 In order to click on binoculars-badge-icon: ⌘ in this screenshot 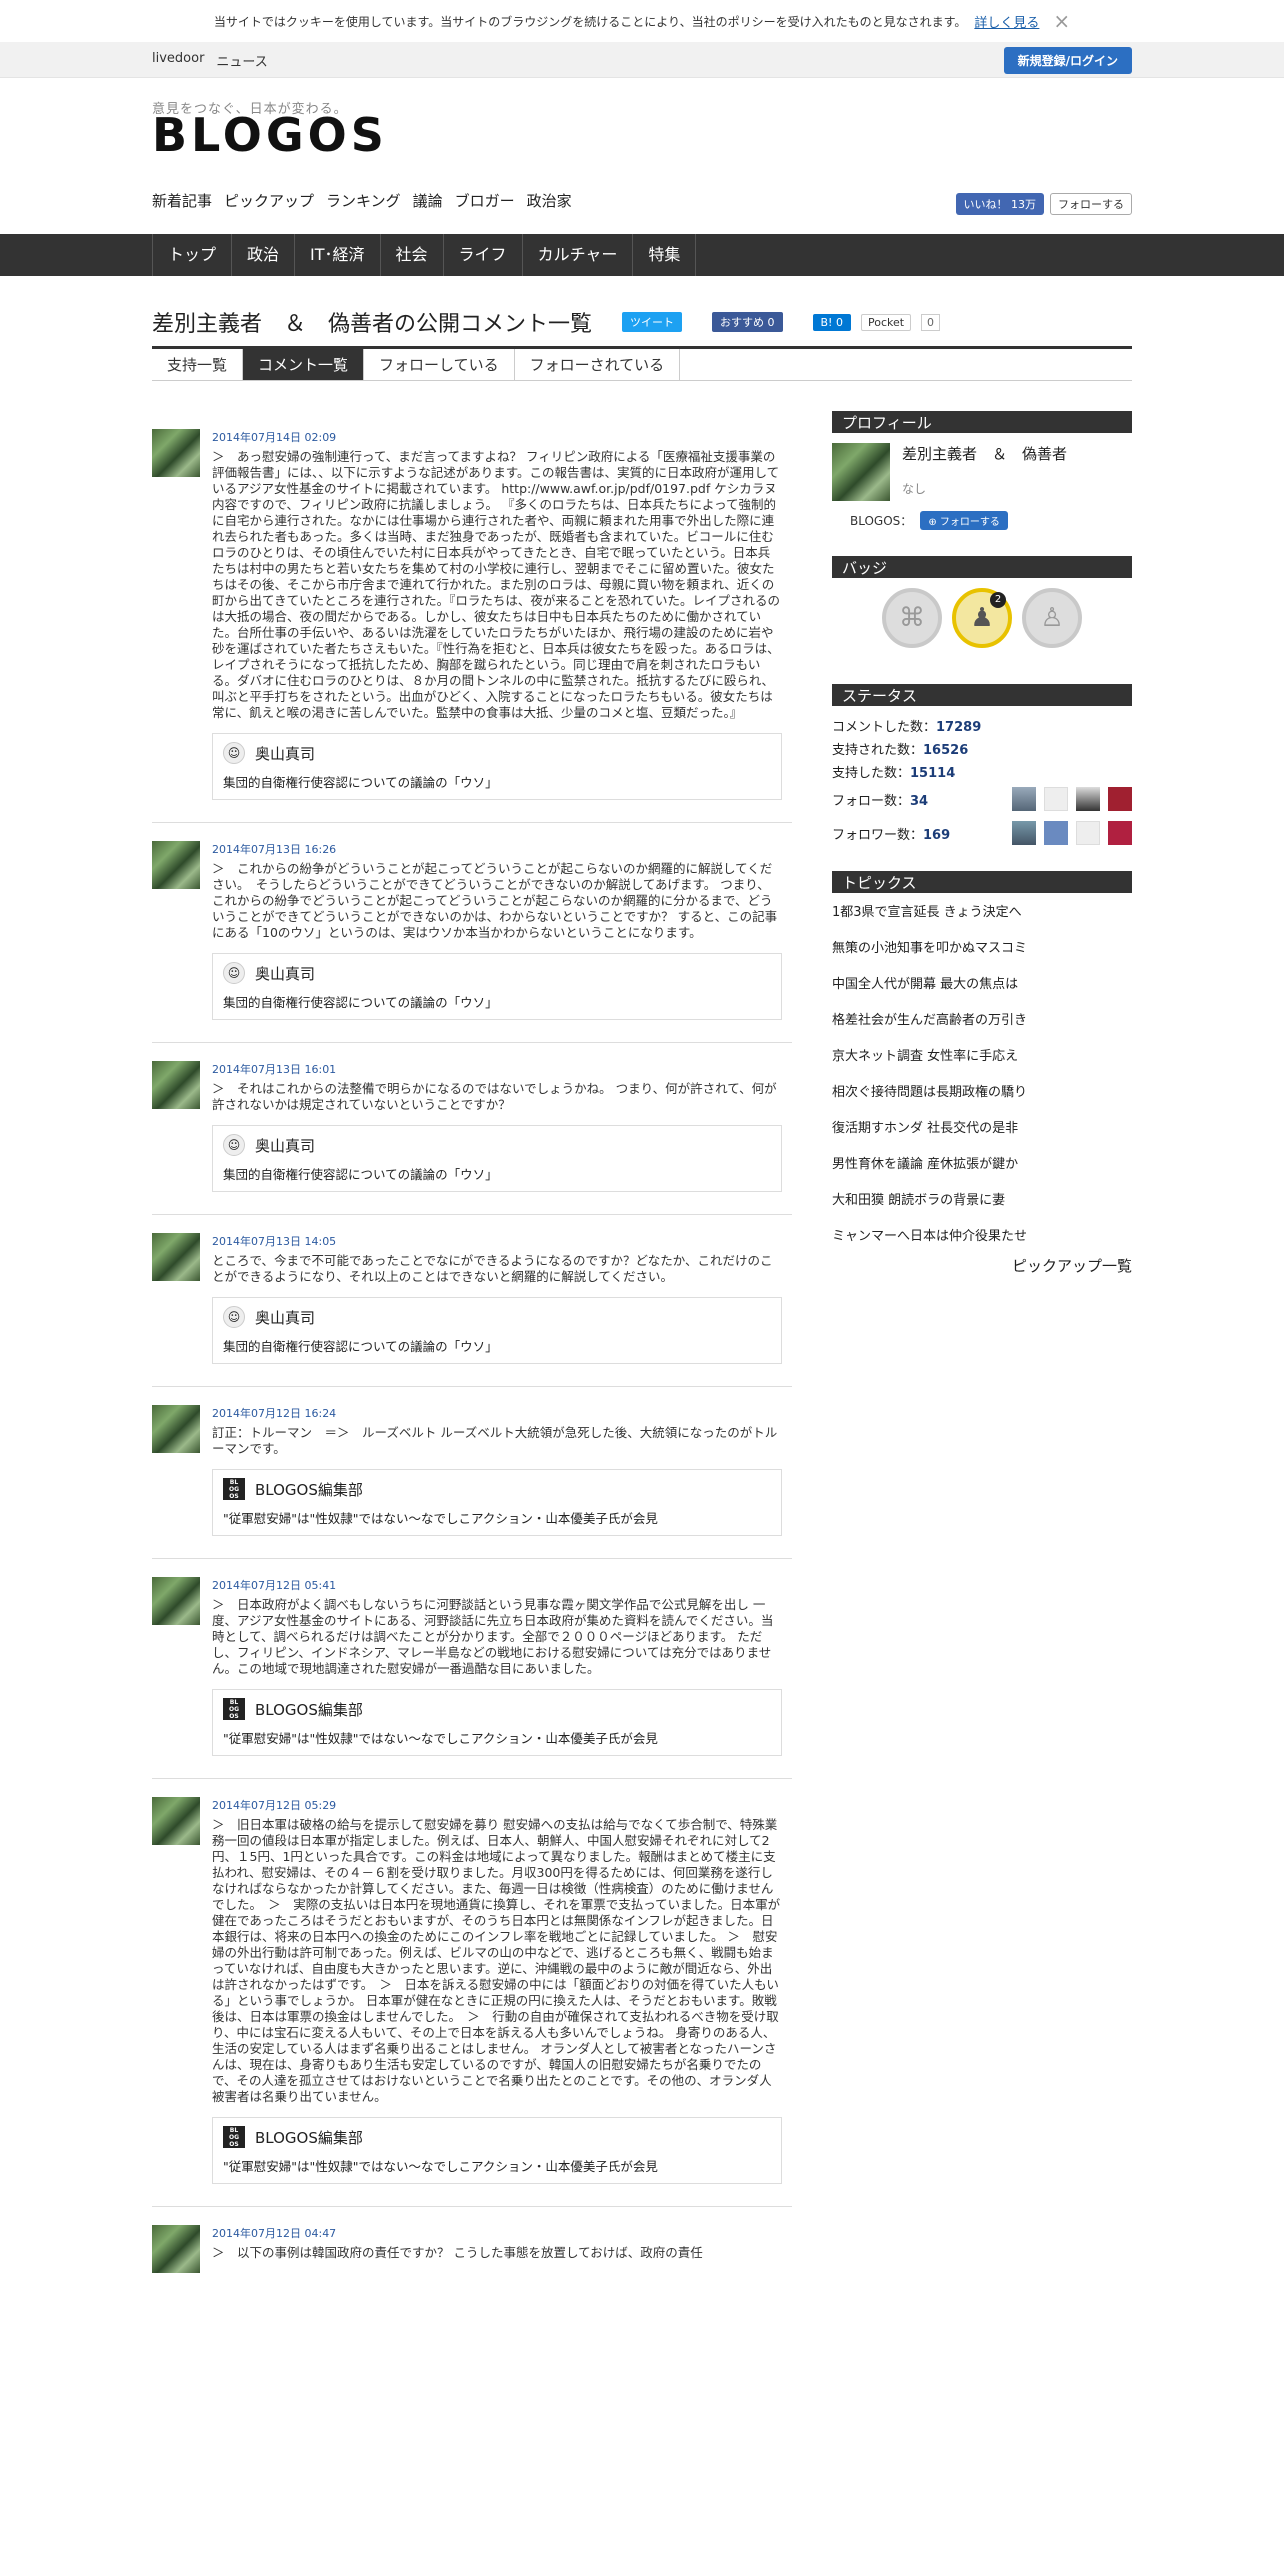, I will do `click(912, 618)`.